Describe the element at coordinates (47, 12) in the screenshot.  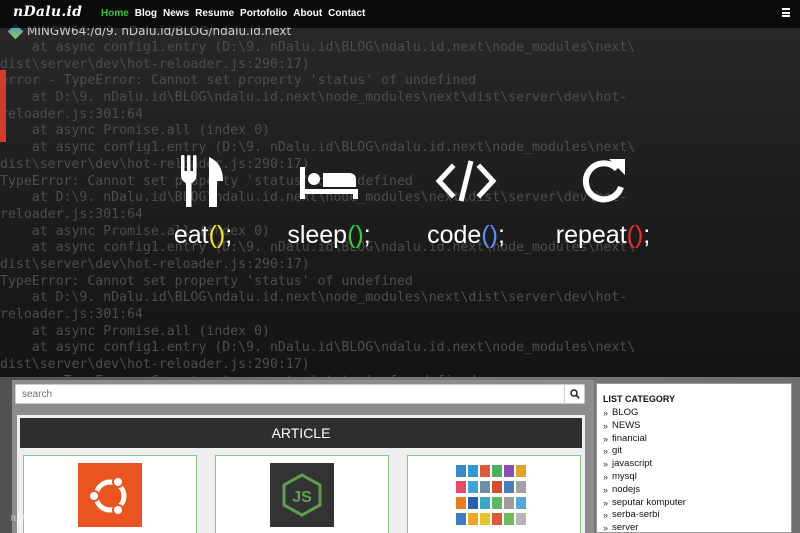
I see `site-logo: nDalu.id` at that location.